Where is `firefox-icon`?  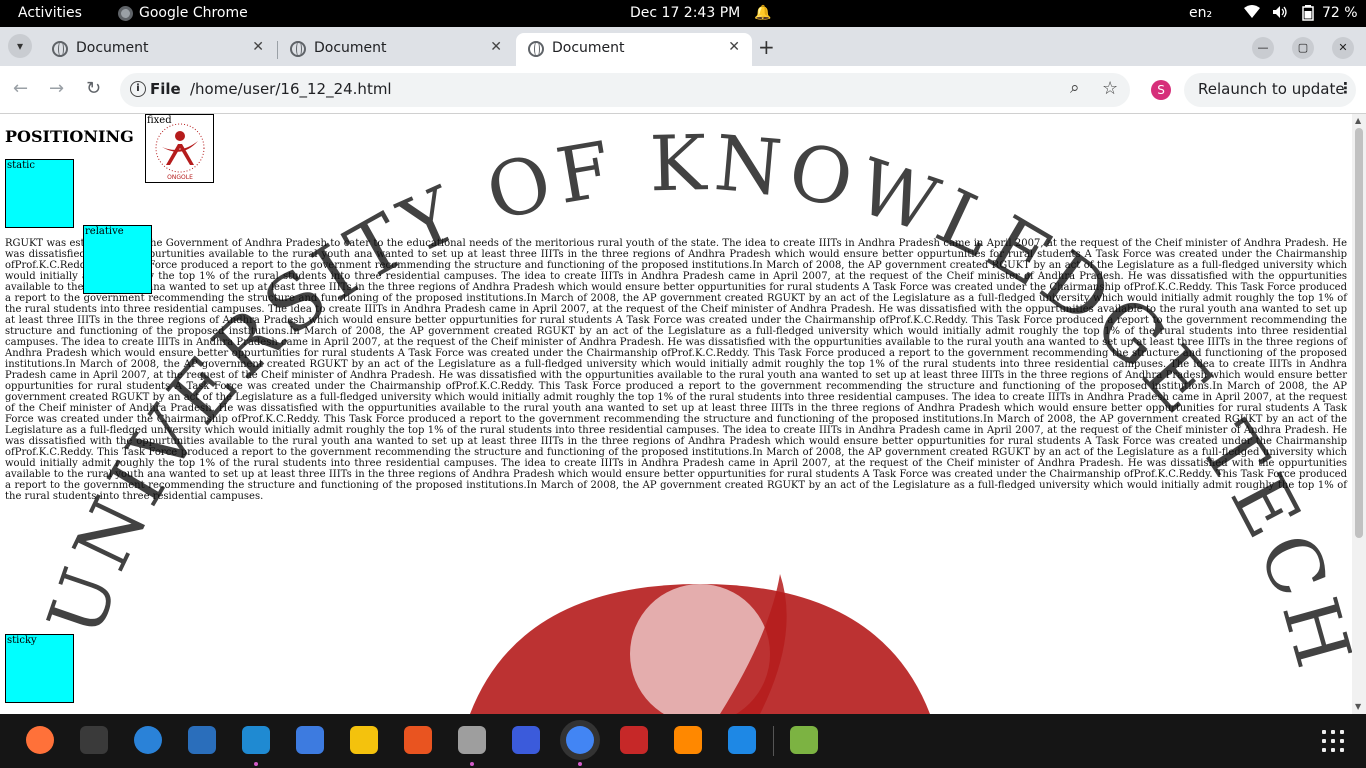
firefox-icon is located at coordinates (40, 740).